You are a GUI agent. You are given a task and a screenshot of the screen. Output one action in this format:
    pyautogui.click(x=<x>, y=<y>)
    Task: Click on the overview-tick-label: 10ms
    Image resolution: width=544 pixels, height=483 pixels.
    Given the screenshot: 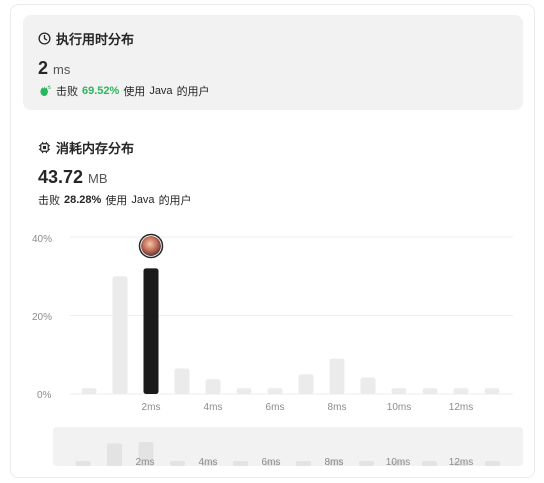 What is the action you would take?
    pyautogui.click(x=398, y=462)
    